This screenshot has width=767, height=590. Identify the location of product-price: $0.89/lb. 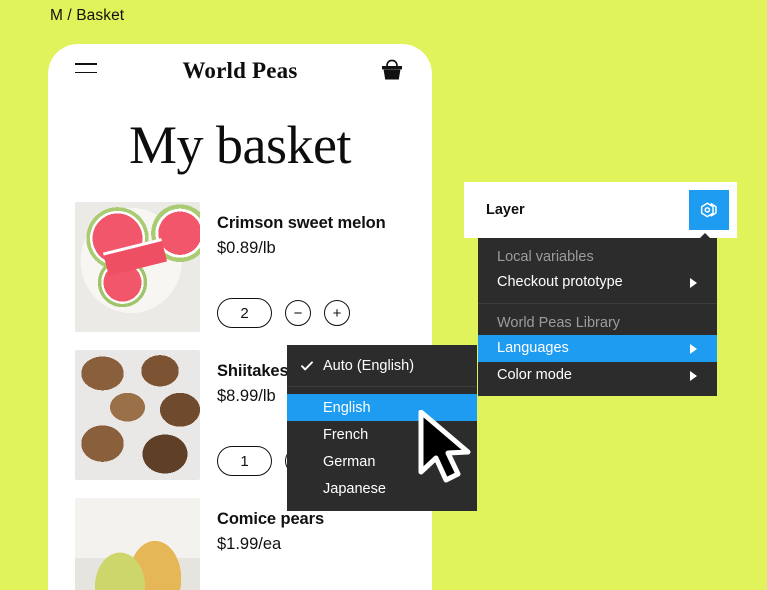
(246, 248).